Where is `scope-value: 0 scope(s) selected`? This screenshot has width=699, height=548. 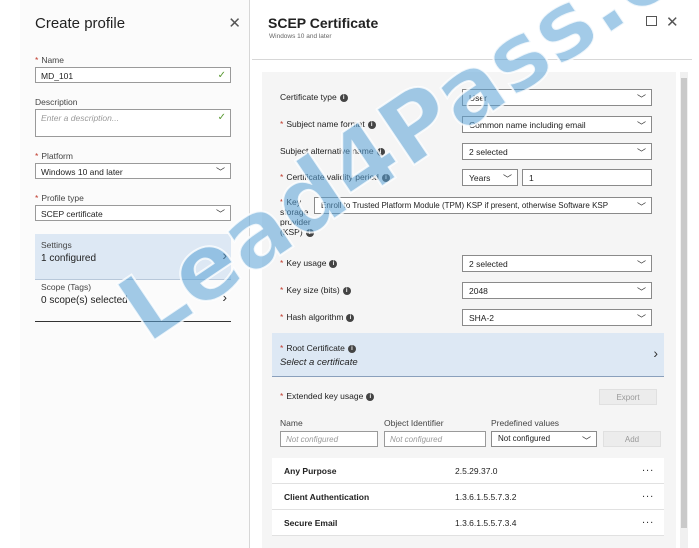
scope-value: 0 scope(s) selected is located at coordinates (84, 300).